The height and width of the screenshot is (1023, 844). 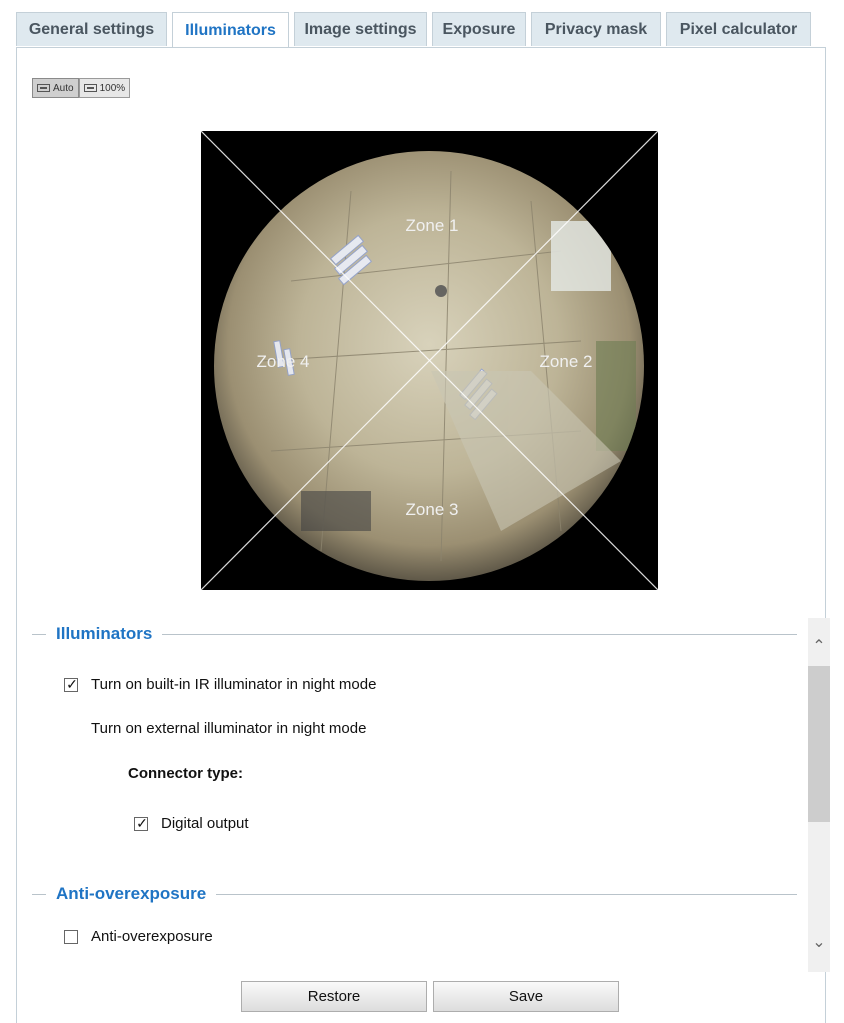 What do you see at coordinates (91, 29) in the screenshot?
I see `tab-general-settings: General settings` at bounding box center [91, 29].